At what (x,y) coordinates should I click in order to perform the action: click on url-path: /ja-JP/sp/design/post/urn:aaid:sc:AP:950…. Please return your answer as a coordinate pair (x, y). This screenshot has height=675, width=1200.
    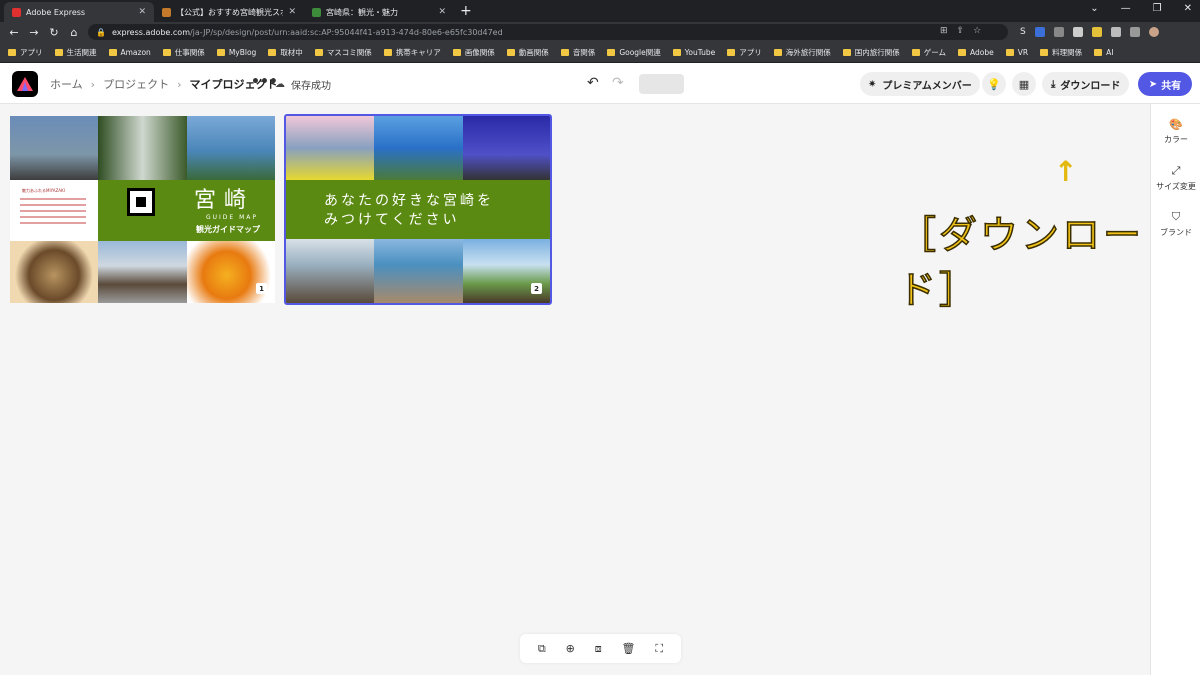
    Looking at the image, I should click on (346, 32).